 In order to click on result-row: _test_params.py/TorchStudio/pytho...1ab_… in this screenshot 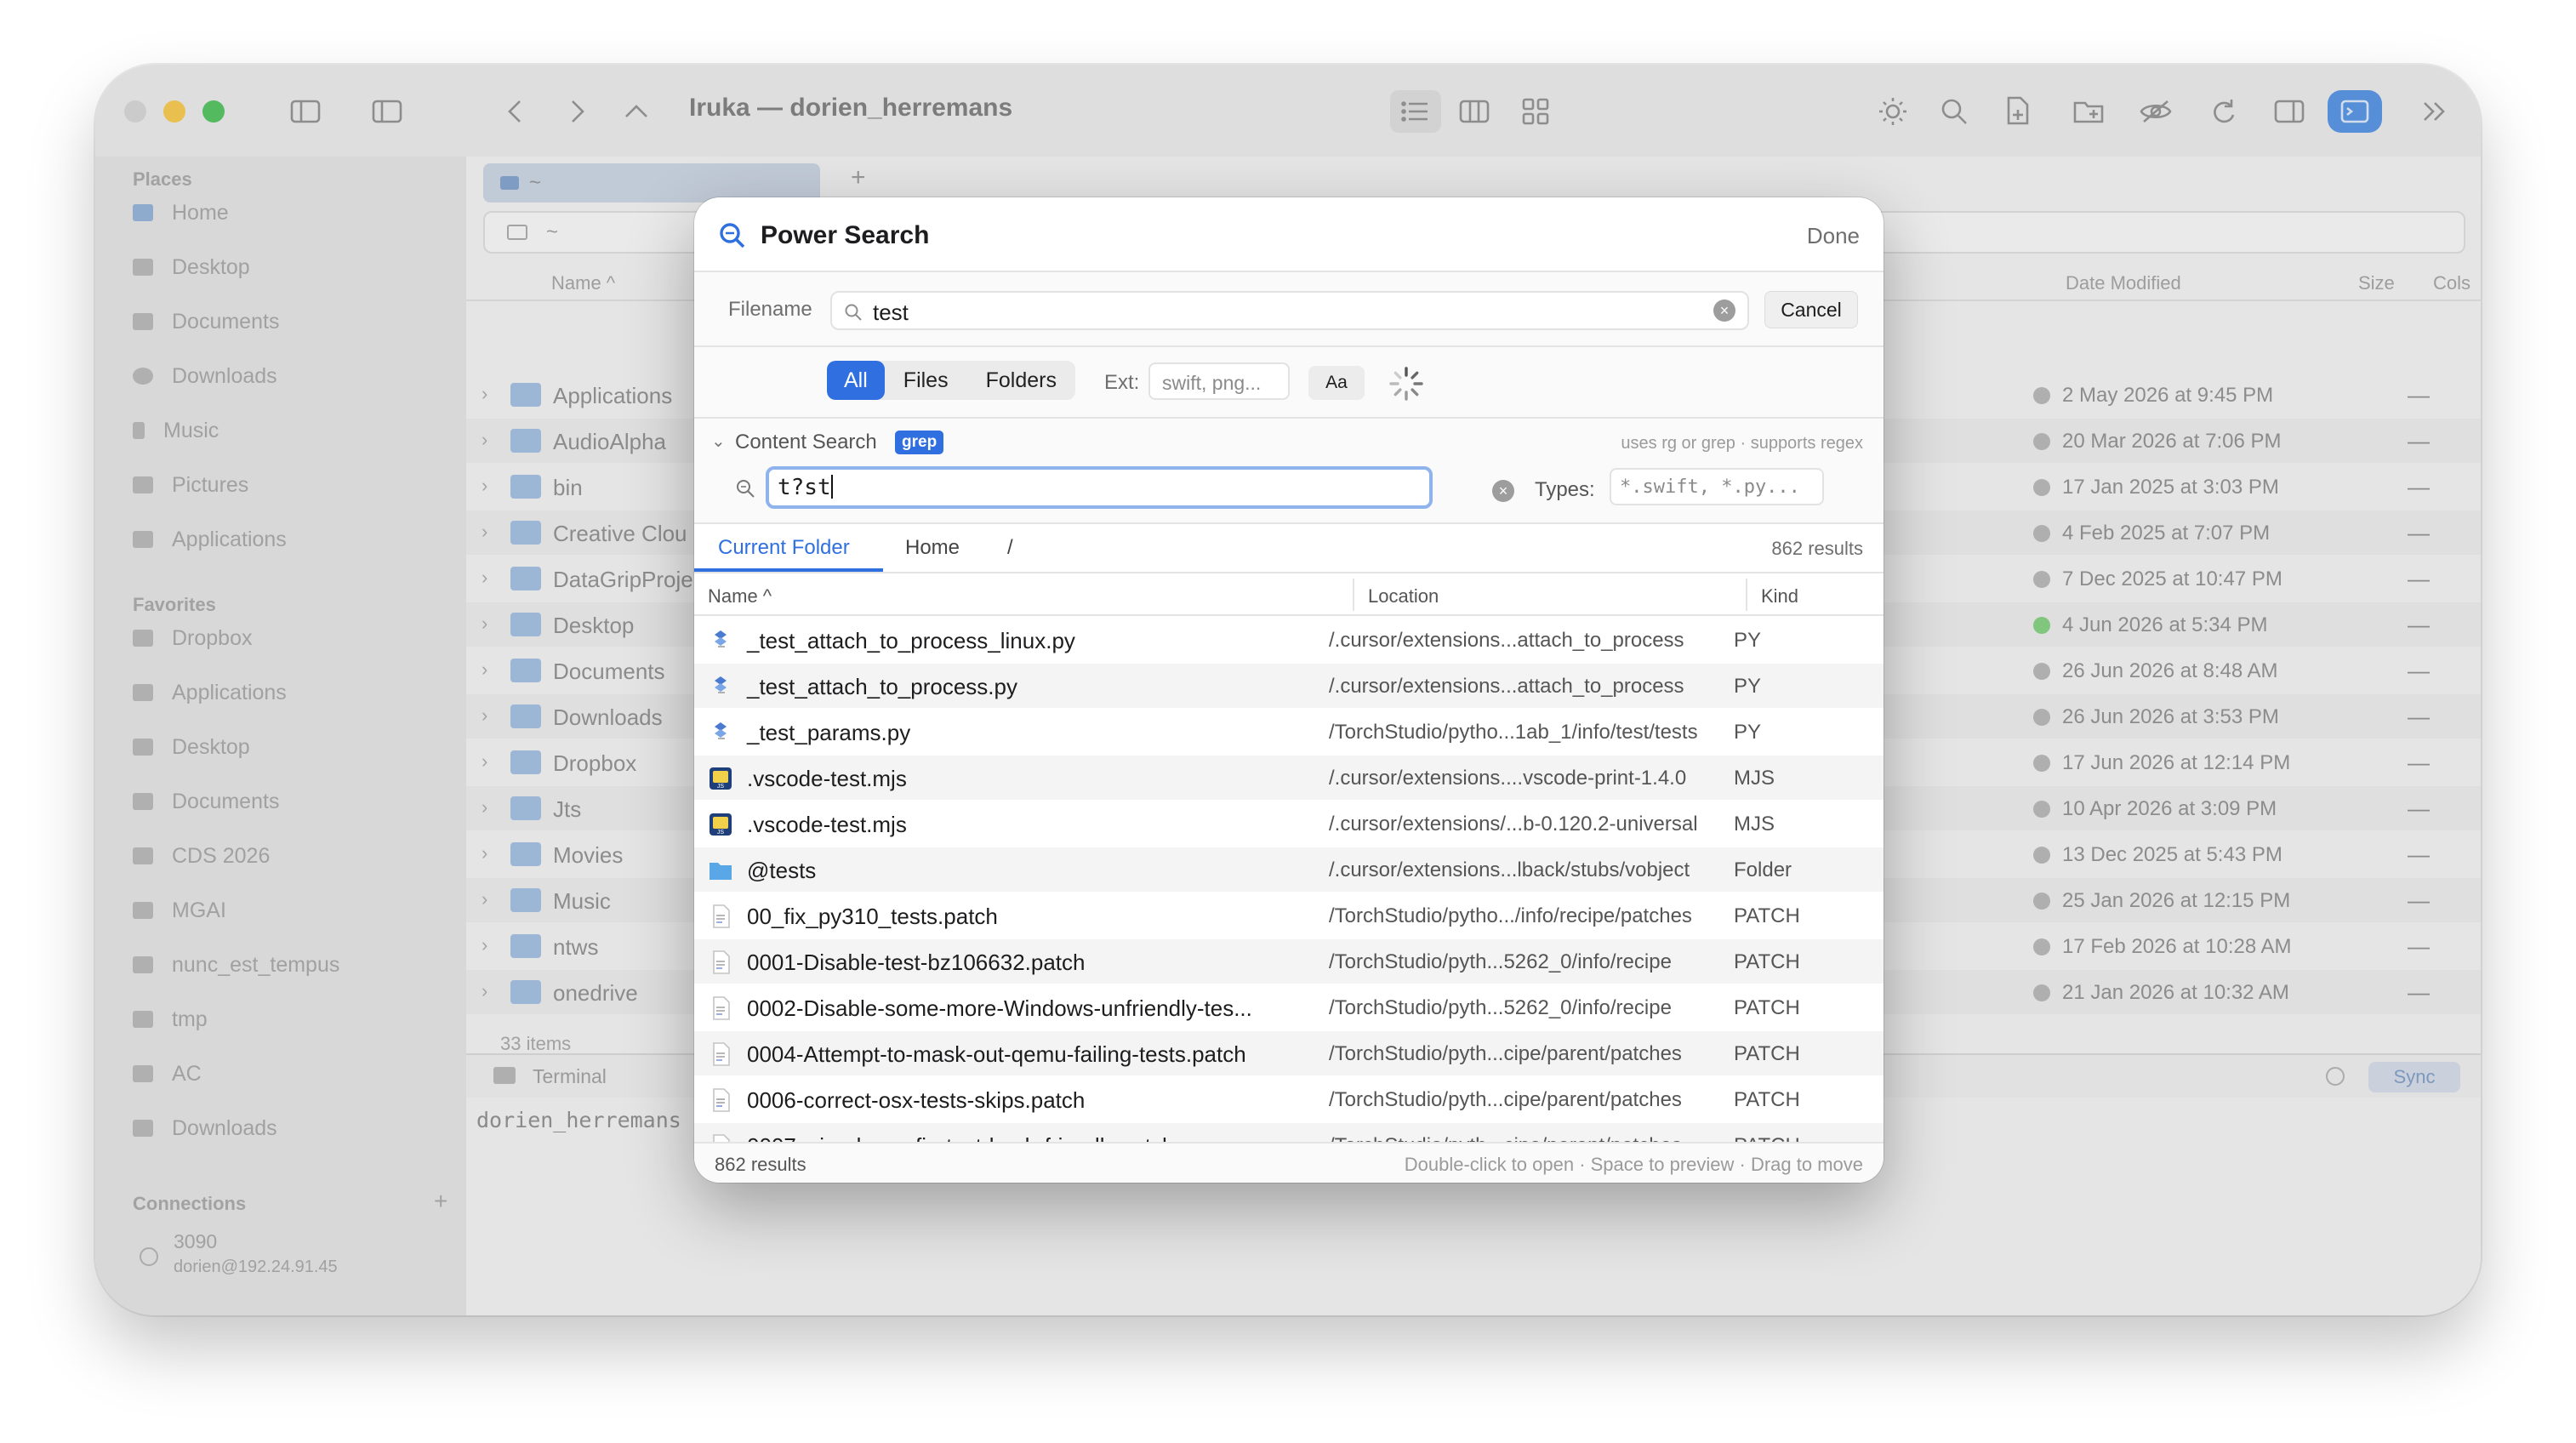, I will do `click(1289, 732)`.